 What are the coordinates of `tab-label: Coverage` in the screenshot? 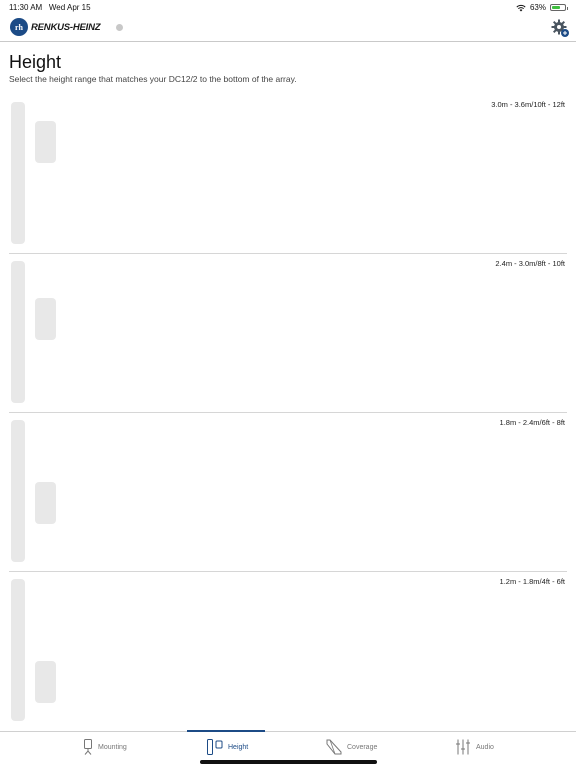 It's located at (362, 747).